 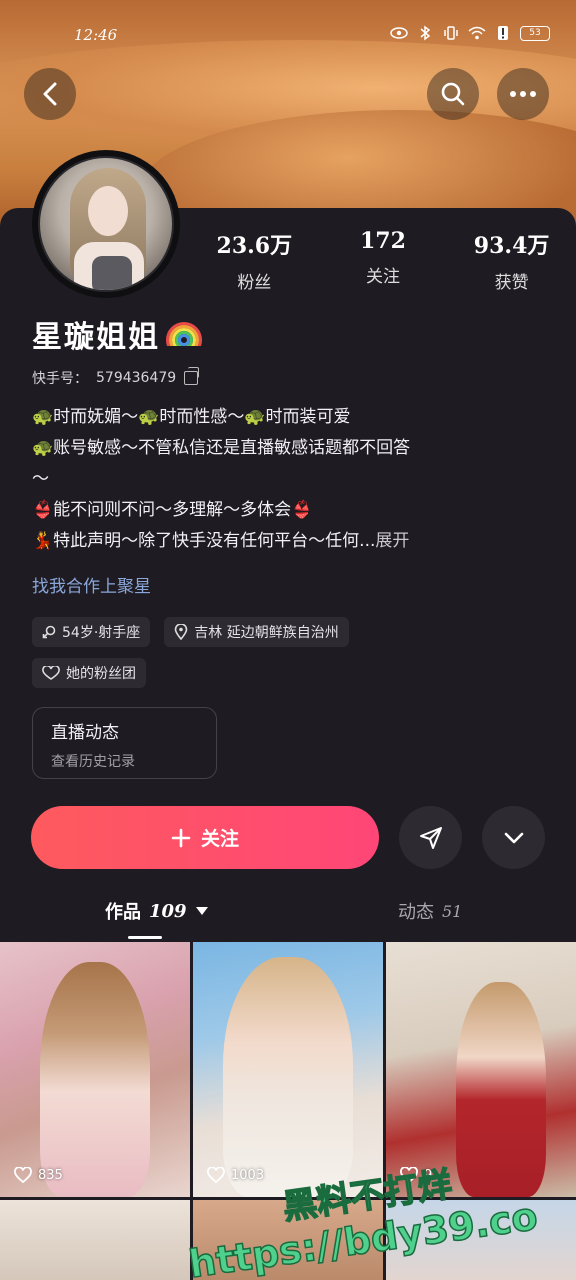 What do you see at coordinates (60, 379) in the screenshot?
I see `kuaishou-id-label: 快手号：` at bounding box center [60, 379].